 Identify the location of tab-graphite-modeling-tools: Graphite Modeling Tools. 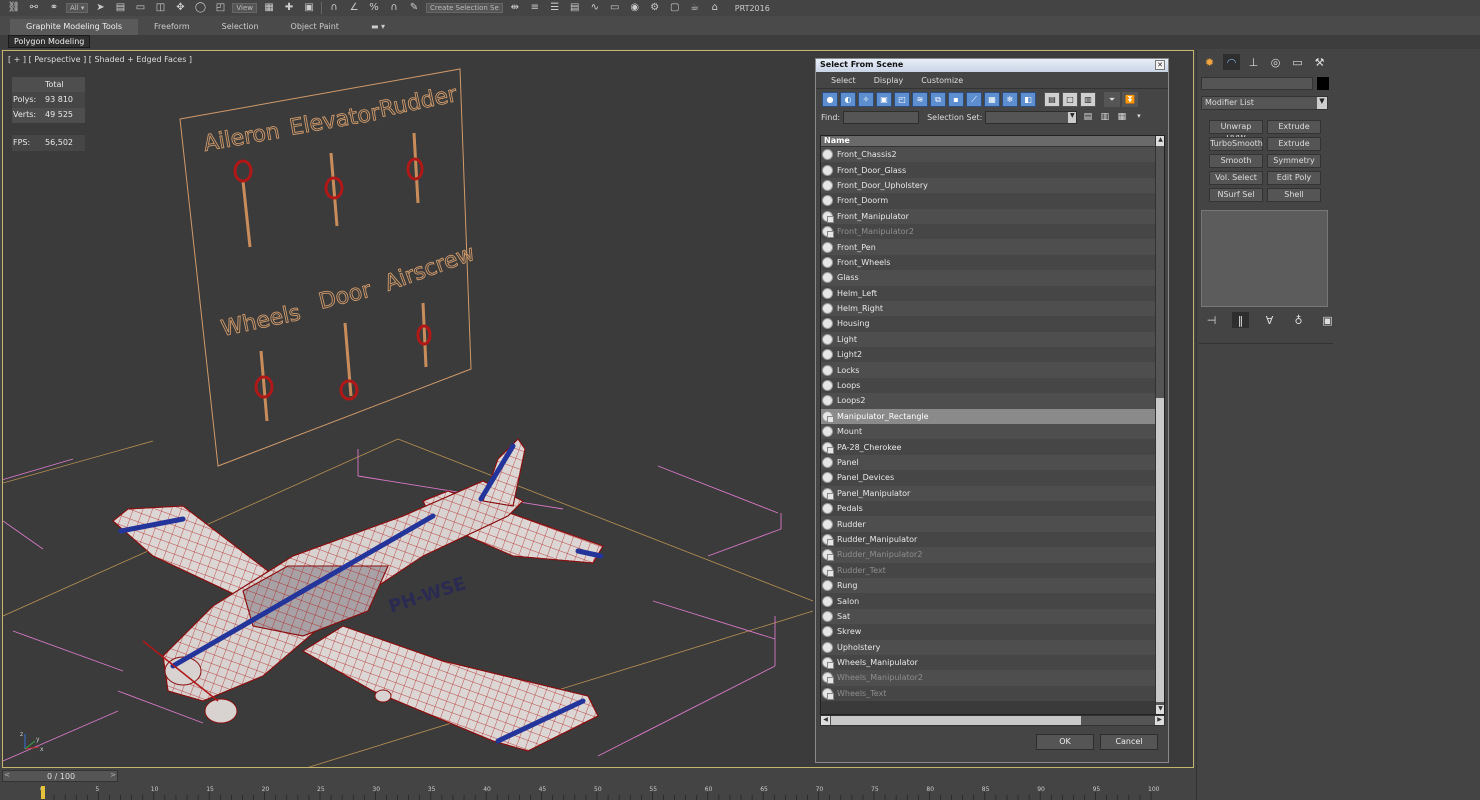
(74, 27).